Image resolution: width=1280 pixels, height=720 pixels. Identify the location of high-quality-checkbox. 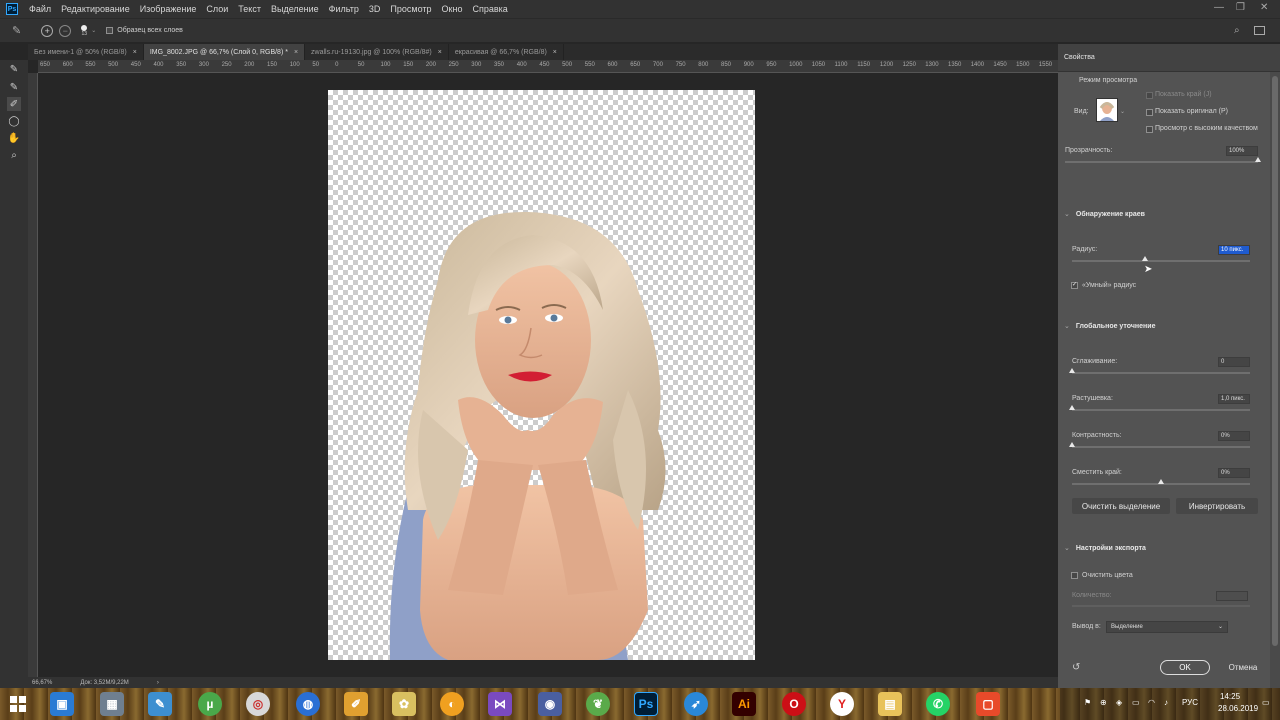
(1149, 129).